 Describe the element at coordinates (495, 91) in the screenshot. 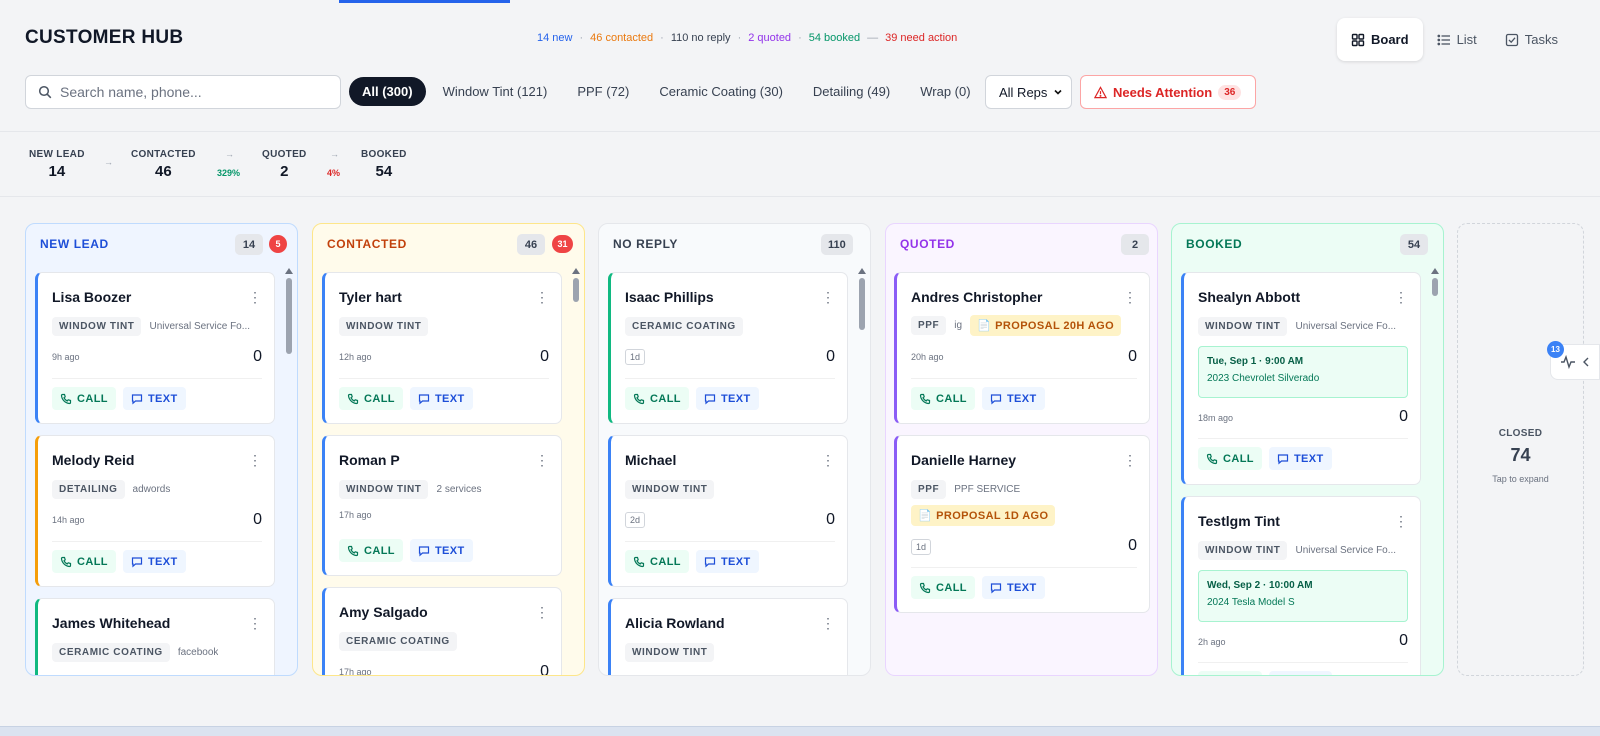

I see `filter-window-tint: Window Tint (121)` at that location.